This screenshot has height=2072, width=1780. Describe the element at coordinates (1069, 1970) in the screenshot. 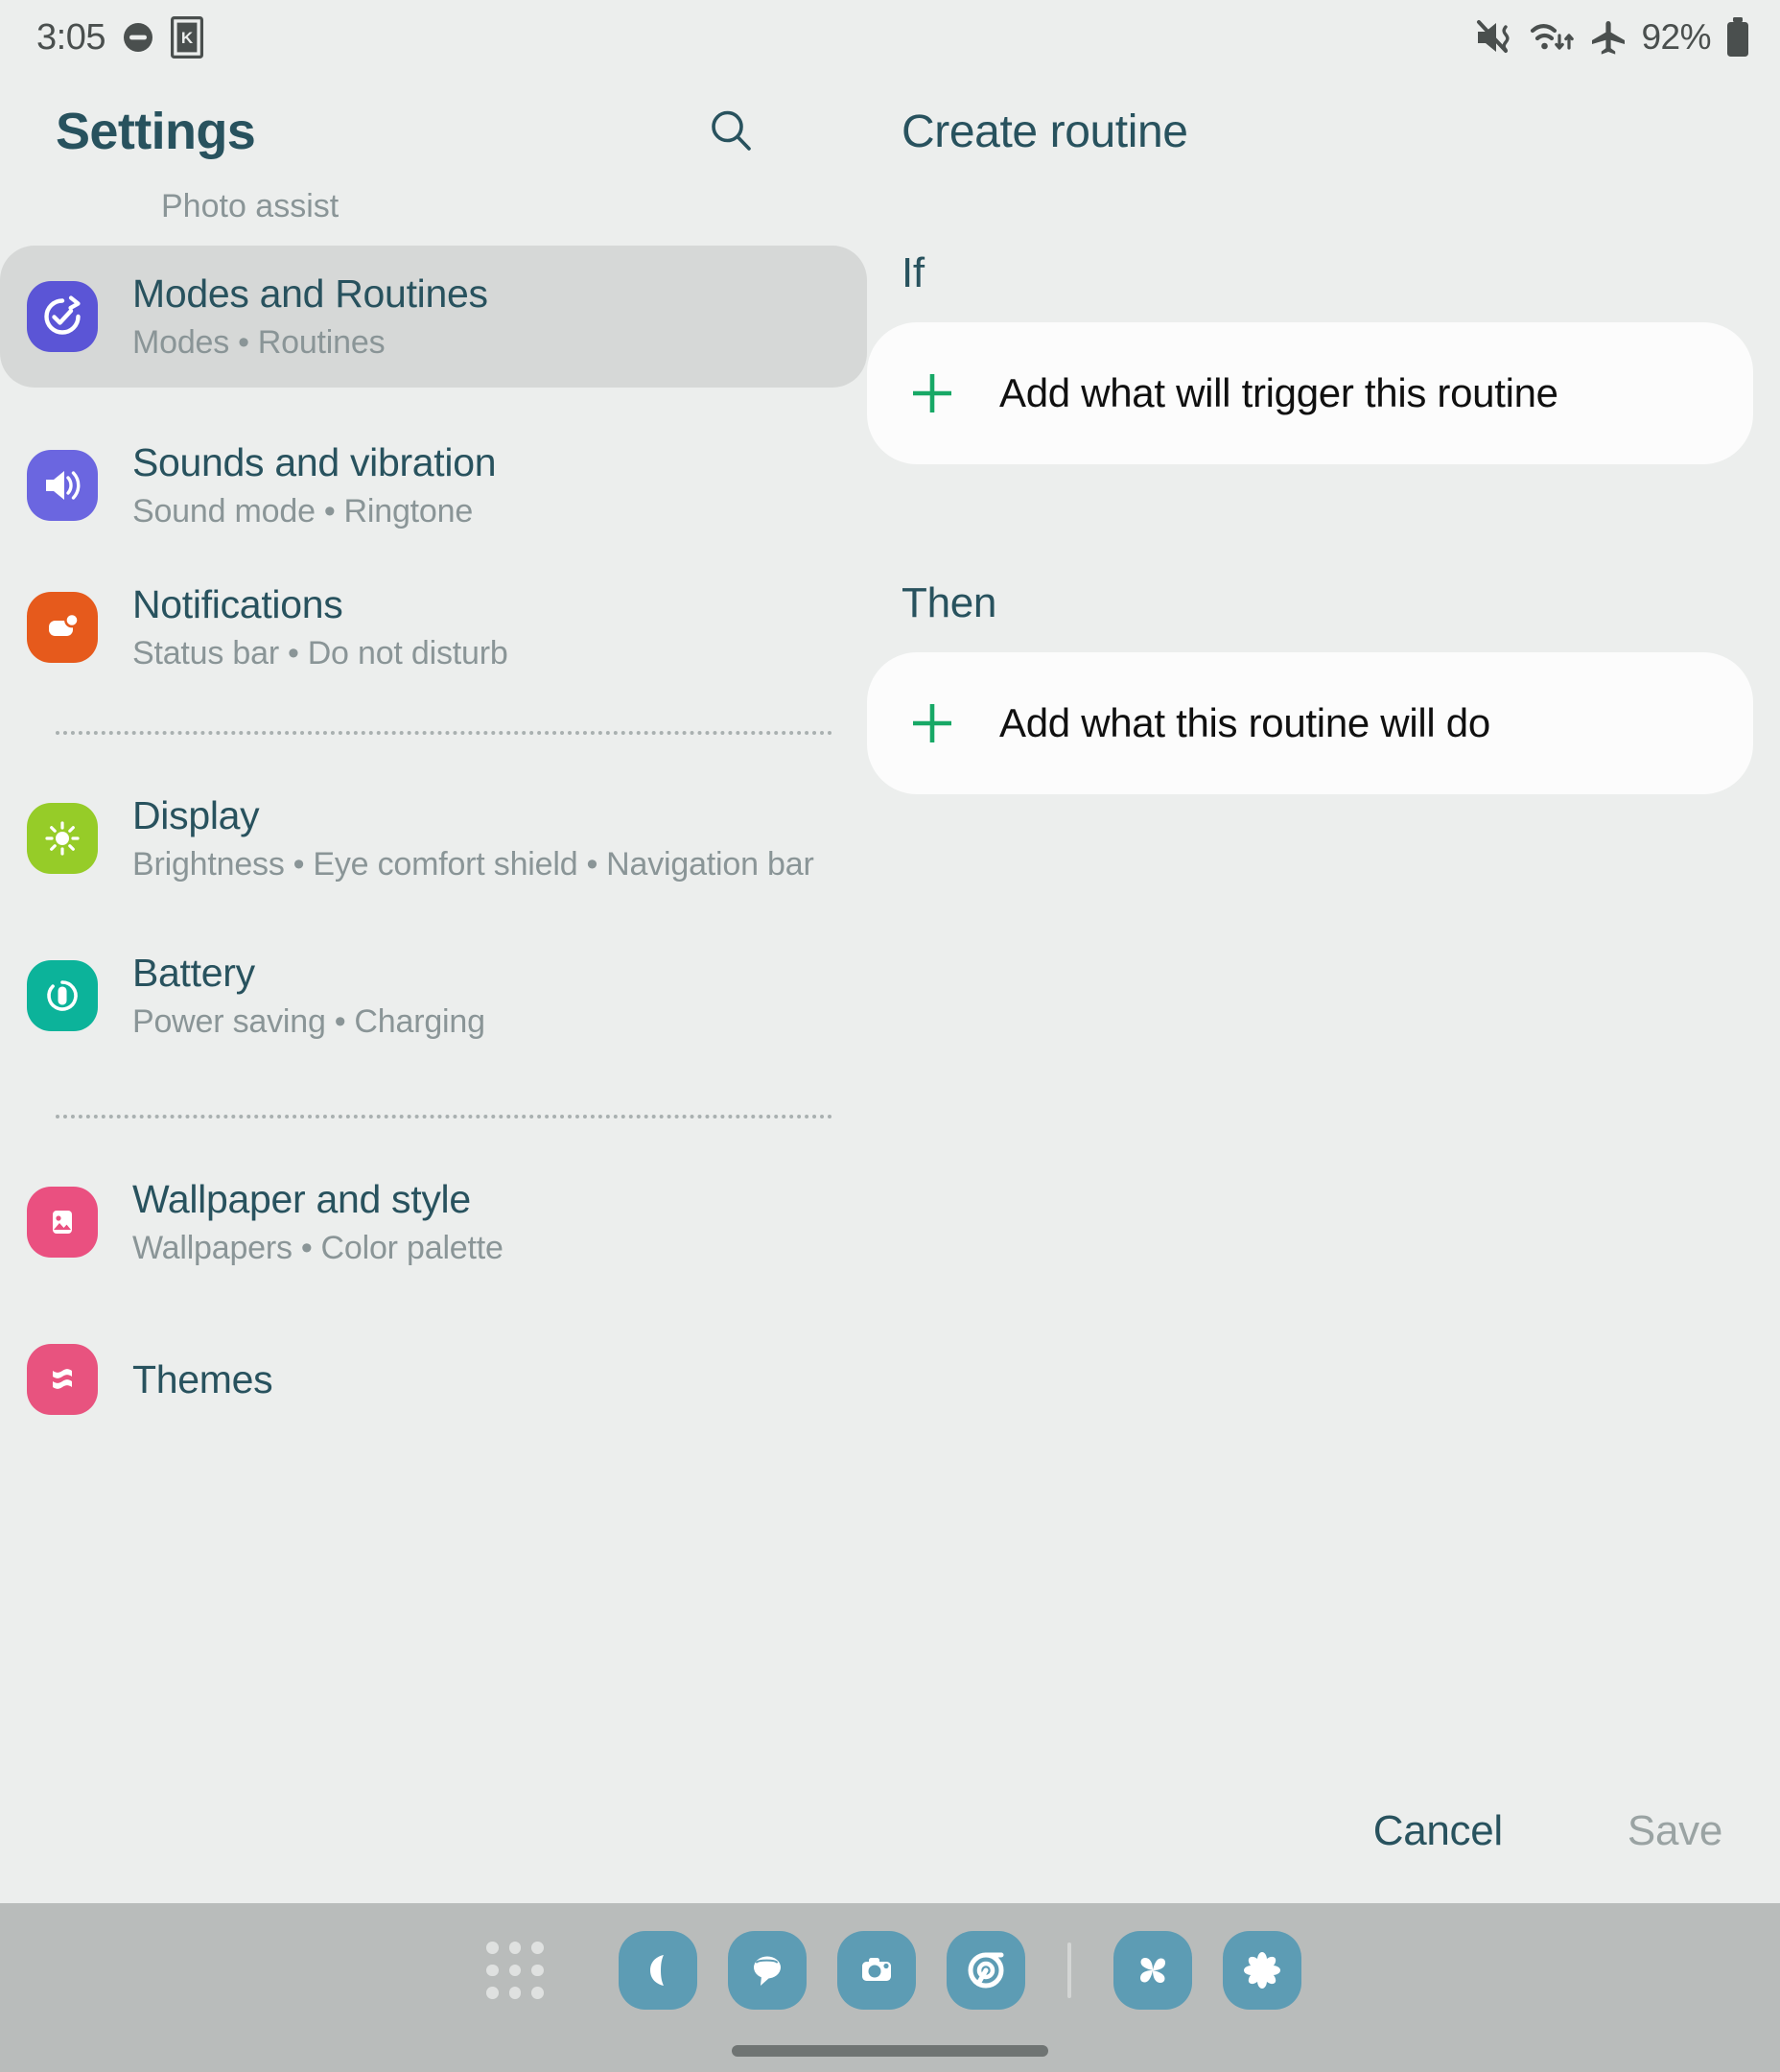

I see `taskbar-divider` at that location.